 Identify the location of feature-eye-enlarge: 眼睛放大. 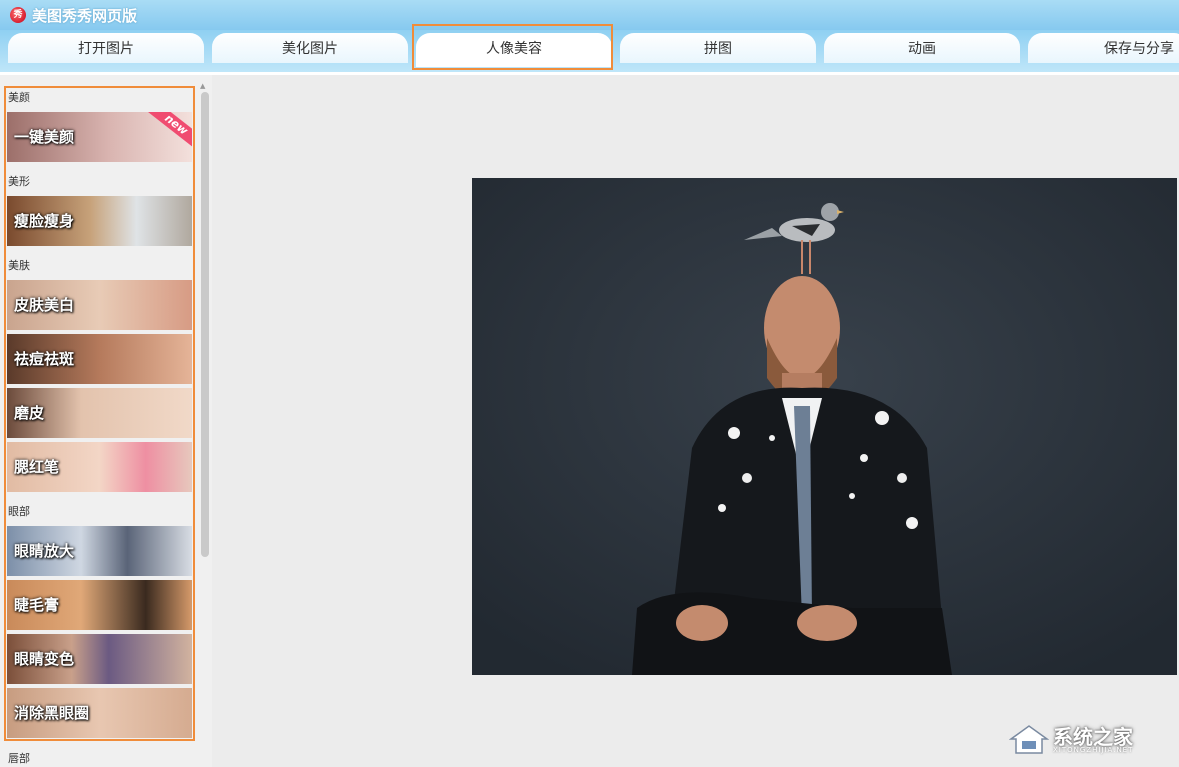
(99, 551).